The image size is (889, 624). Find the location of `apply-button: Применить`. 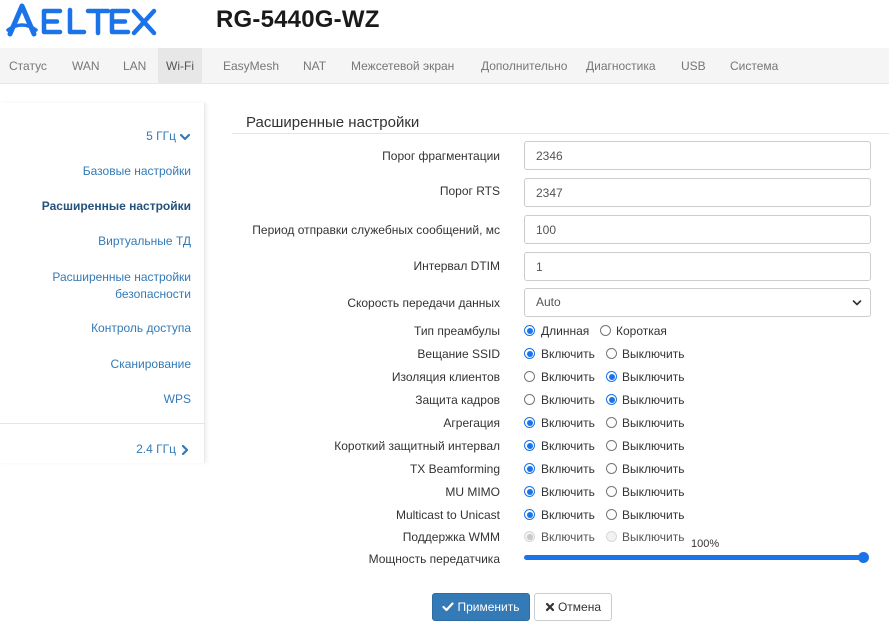

apply-button: Применить is located at coordinates (481, 607).